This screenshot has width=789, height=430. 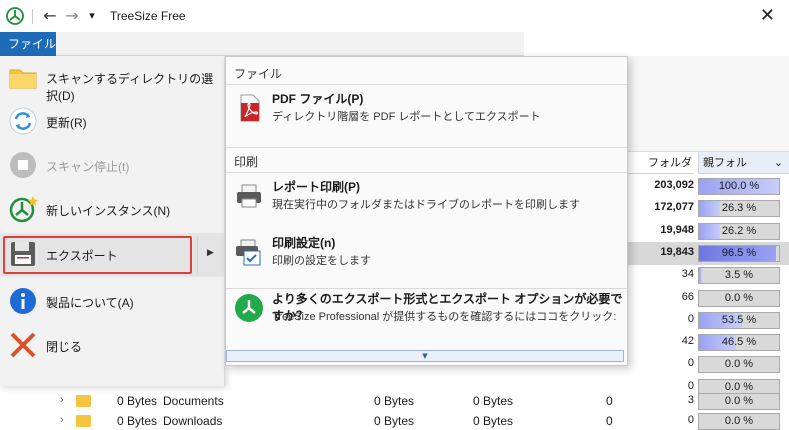 I want to click on percent-value: 26.3 %, so click(x=739, y=208).